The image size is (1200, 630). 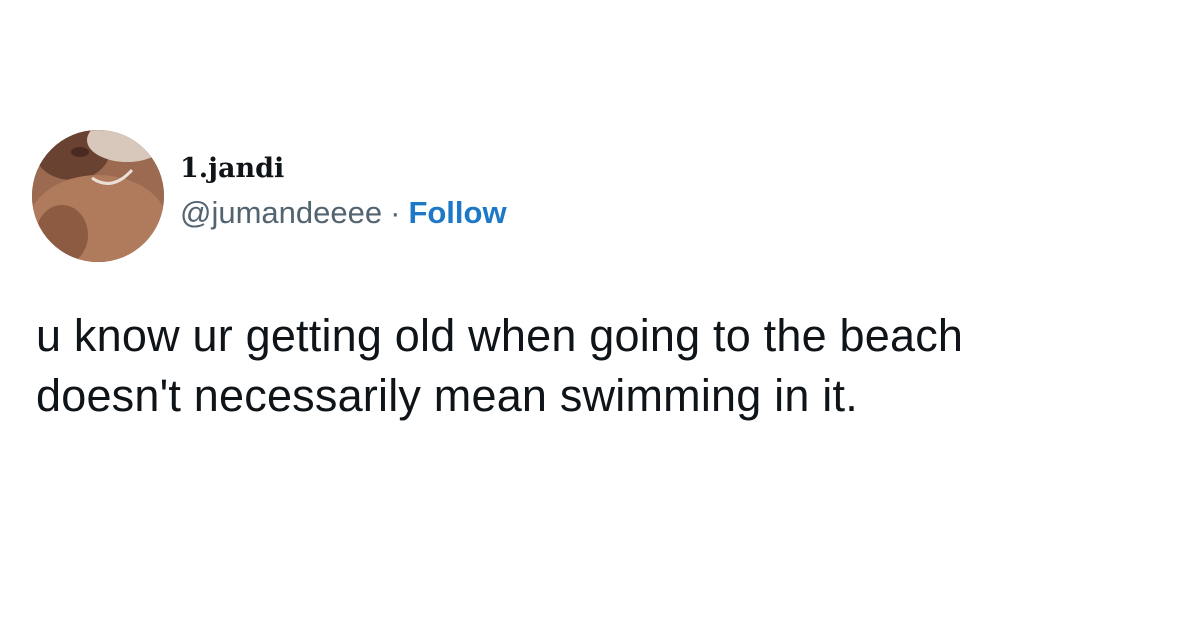 I want to click on handle-row: @jumandeeee · Follow, so click(x=343, y=212).